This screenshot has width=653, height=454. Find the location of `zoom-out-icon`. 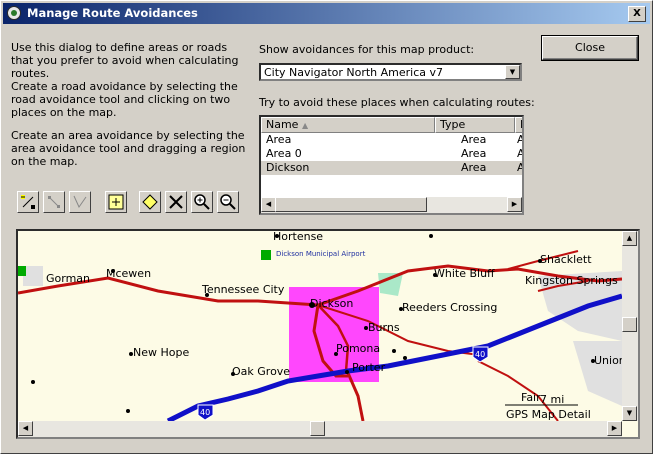

zoom-out-icon is located at coordinates (228, 202).